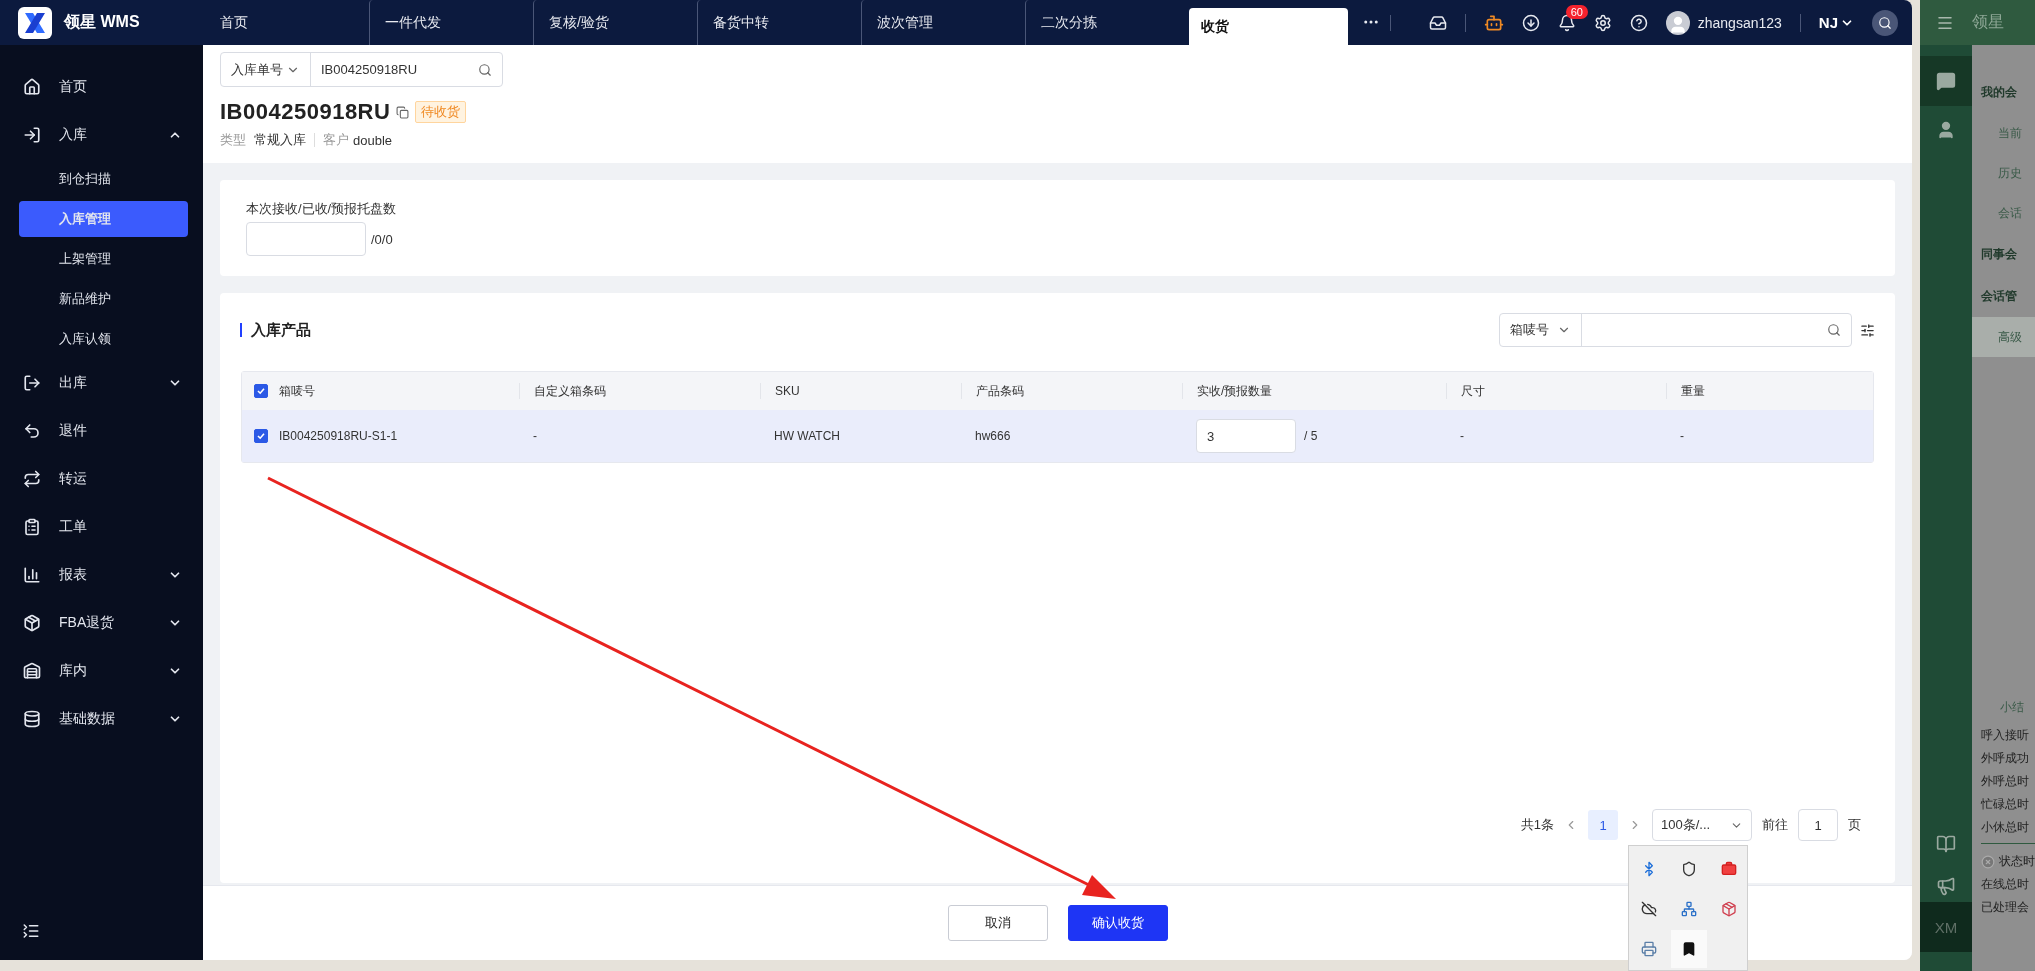  Describe the element at coordinates (338, 436) in the screenshot. I see `table-cell: IB004250918RU-S1-1` at that location.